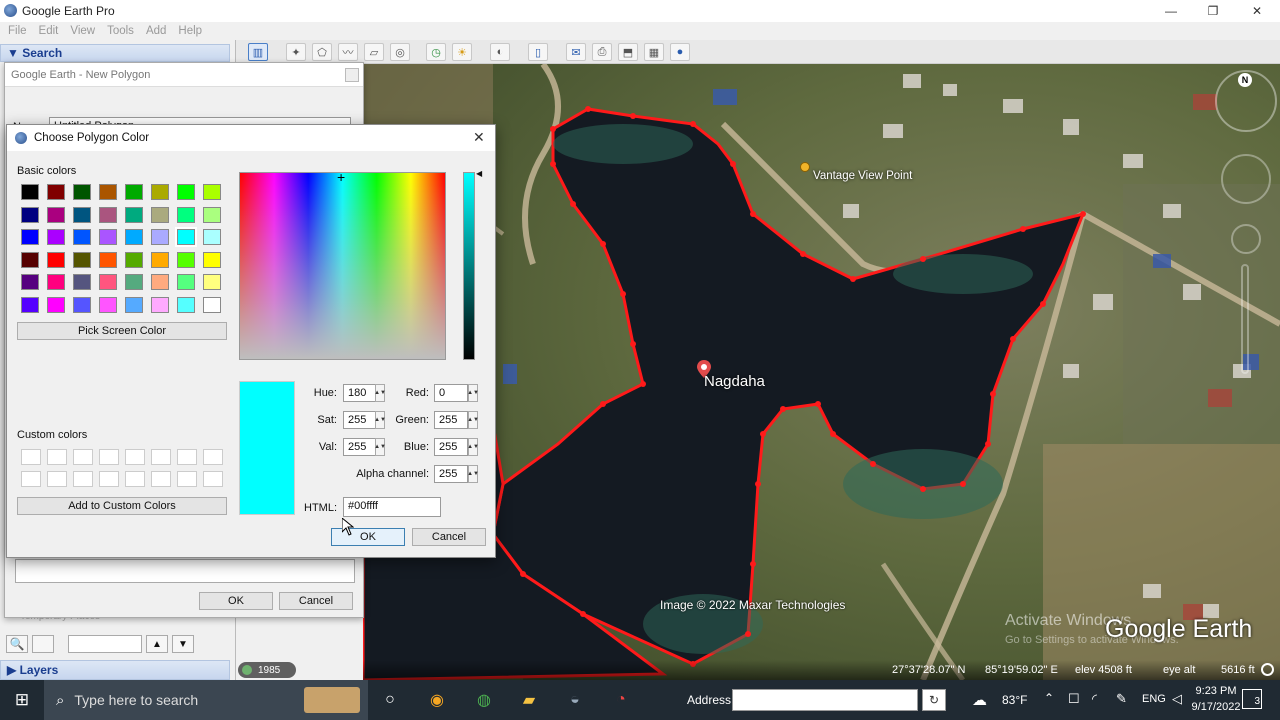  Describe the element at coordinates (473, 420) in the screenshot. I see `green-stepper-icon: ▲▼` at that location.